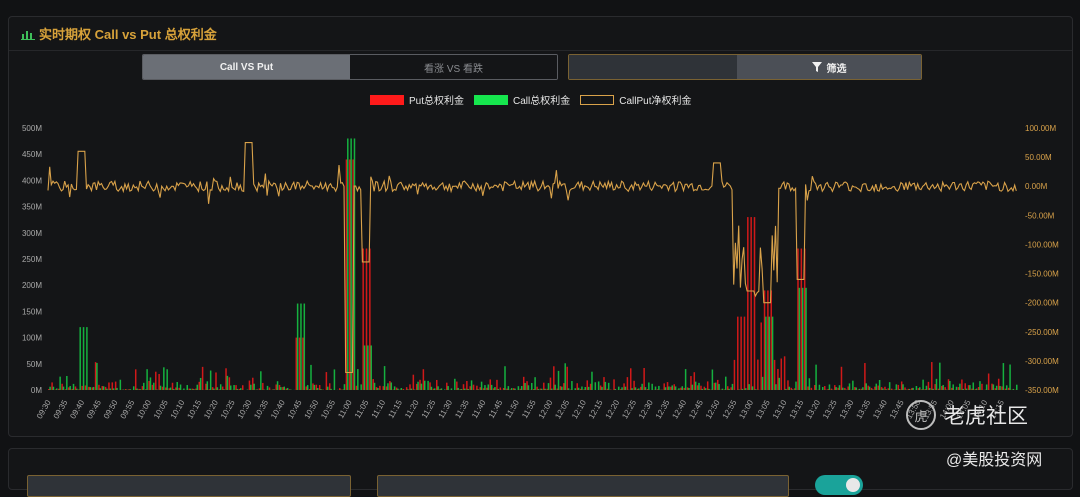 The height and width of the screenshot is (497, 1080). Describe the element at coordinates (813, 409) in the screenshot. I see `x-tick-label: 13:20` at that location.